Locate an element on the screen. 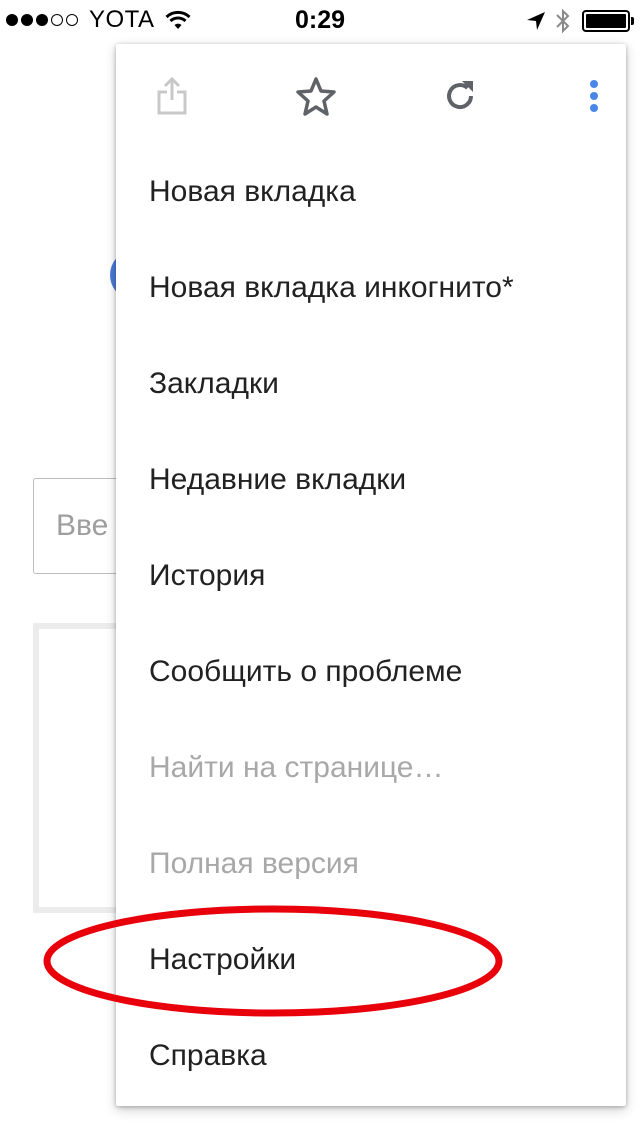  menu-item-bookmarks: Закладки is located at coordinates (371, 384).